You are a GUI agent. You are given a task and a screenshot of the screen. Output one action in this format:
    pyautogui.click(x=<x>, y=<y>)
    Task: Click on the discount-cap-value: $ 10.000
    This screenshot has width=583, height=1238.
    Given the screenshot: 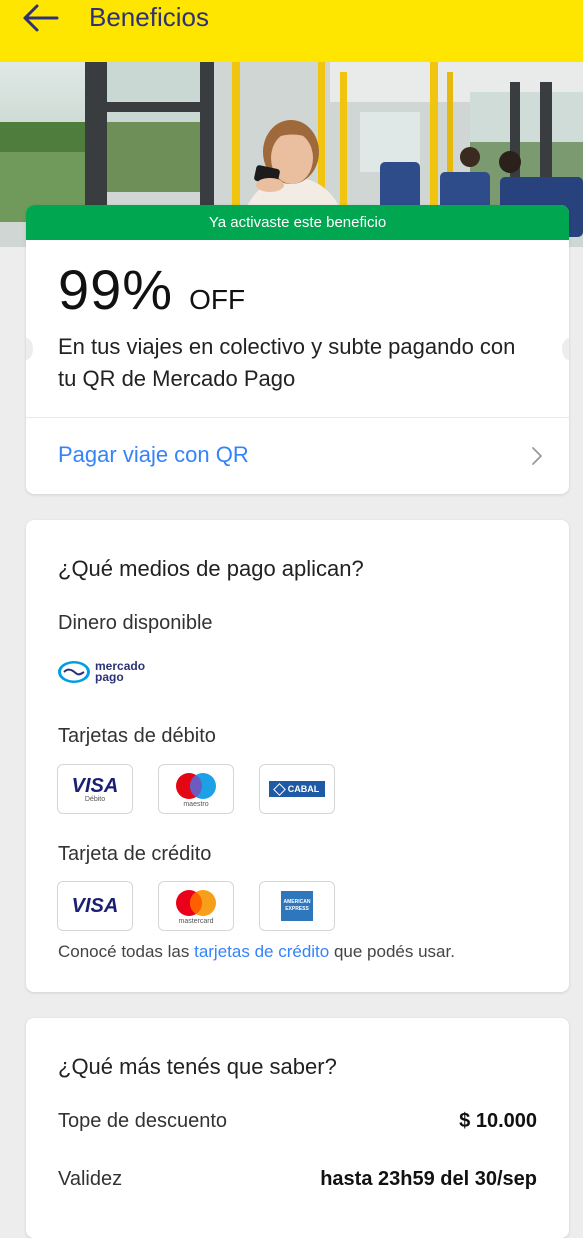 What is the action you would take?
    pyautogui.click(x=498, y=1121)
    